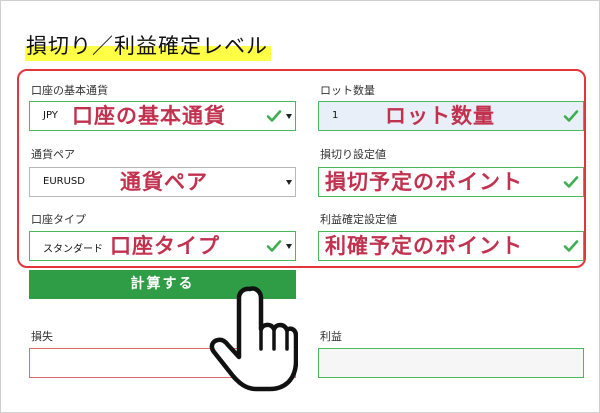 The image size is (600, 413). I want to click on lot-size-input: 1 ロット数量, so click(451, 116).